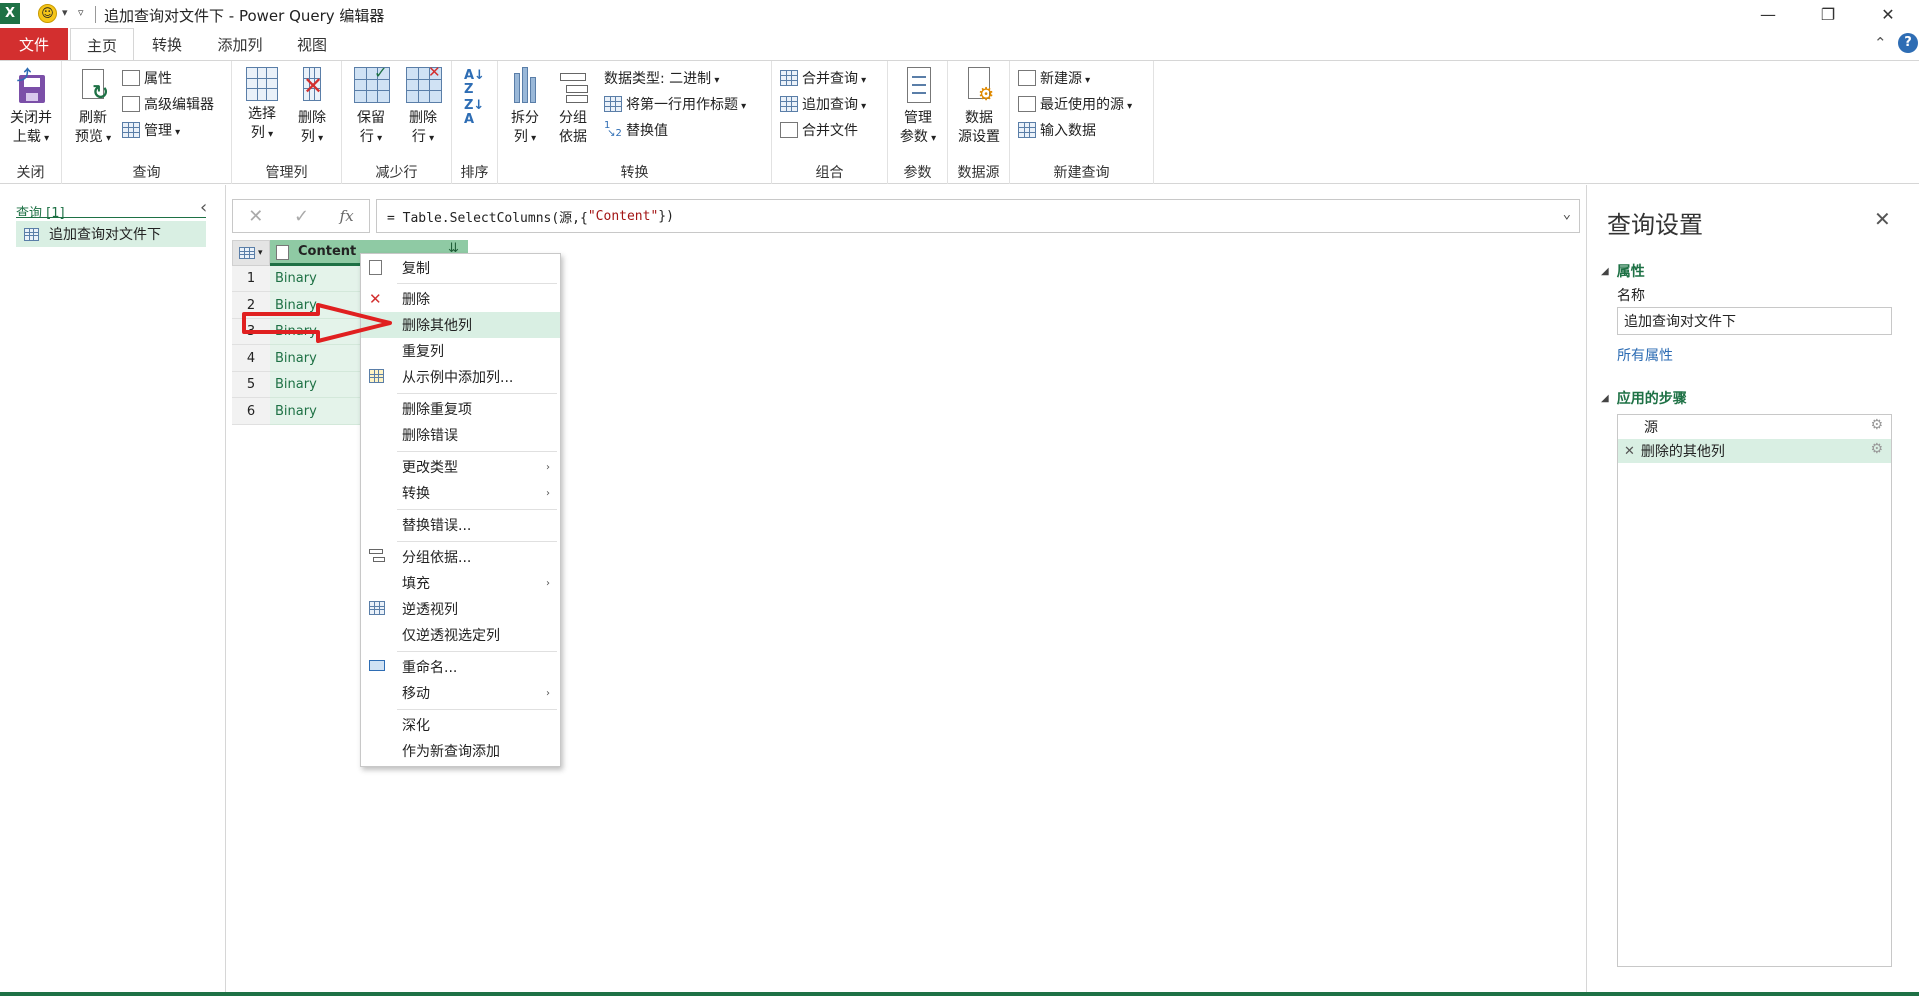  What do you see at coordinates (167, 44) in the screenshot?
I see `tab-transform: 转换` at bounding box center [167, 44].